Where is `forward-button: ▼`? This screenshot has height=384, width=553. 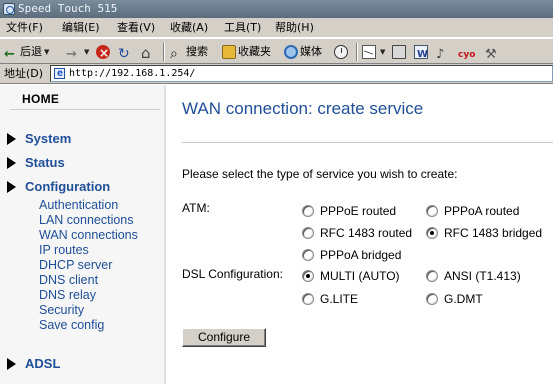 forward-button: ▼ is located at coordinates (77, 52).